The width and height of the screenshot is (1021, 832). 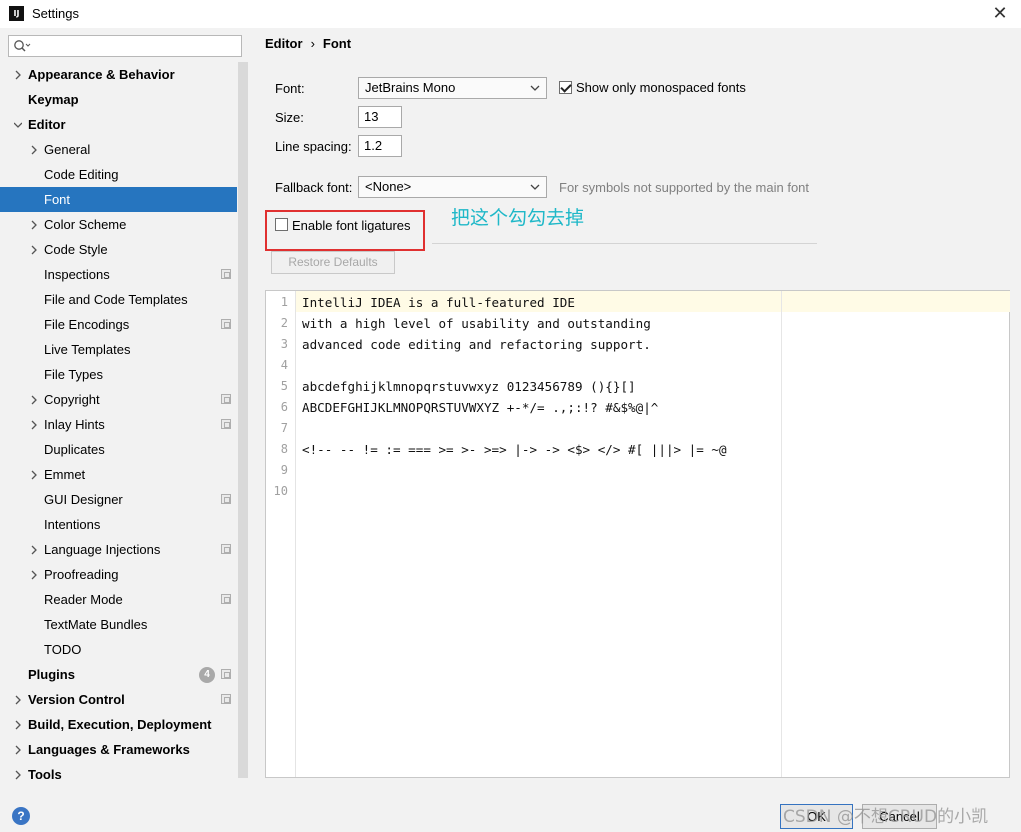 What do you see at coordinates (118, 649) in the screenshot?
I see `sidebar-item-todo: TODO` at bounding box center [118, 649].